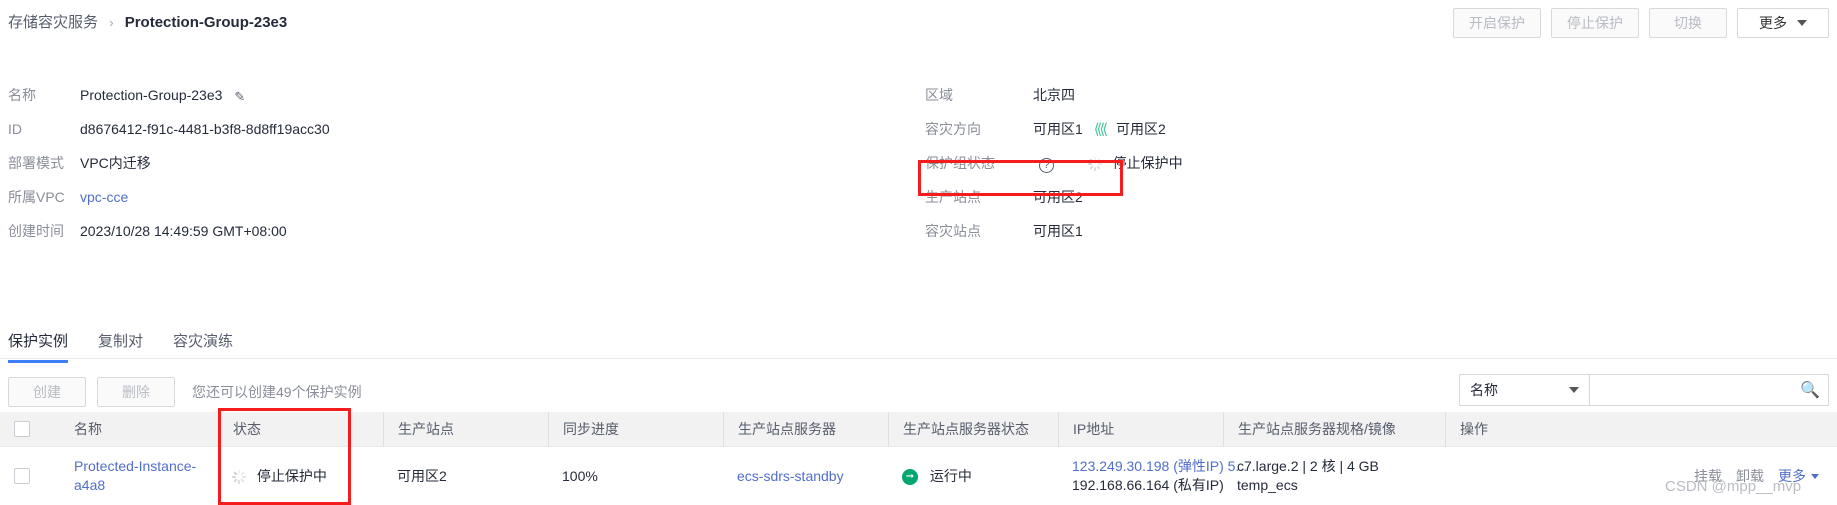 The width and height of the screenshot is (1837, 505). I want to click on detail-row-created-time: 创建时间 2023/10/28 14:49:59 GMT+08:00, so click(169, 237).